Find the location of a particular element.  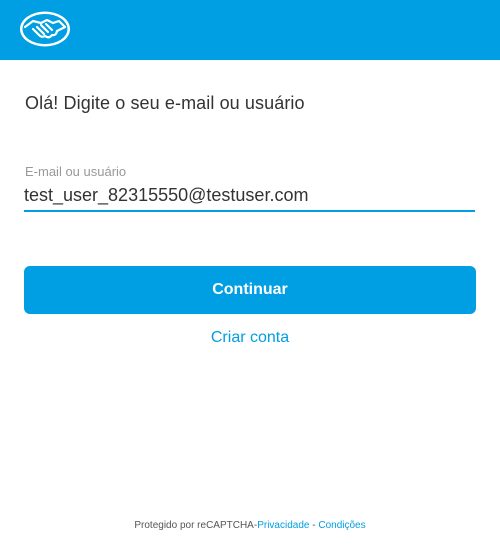

create-account-link: Criar conta is located at coordinates (250, 338).